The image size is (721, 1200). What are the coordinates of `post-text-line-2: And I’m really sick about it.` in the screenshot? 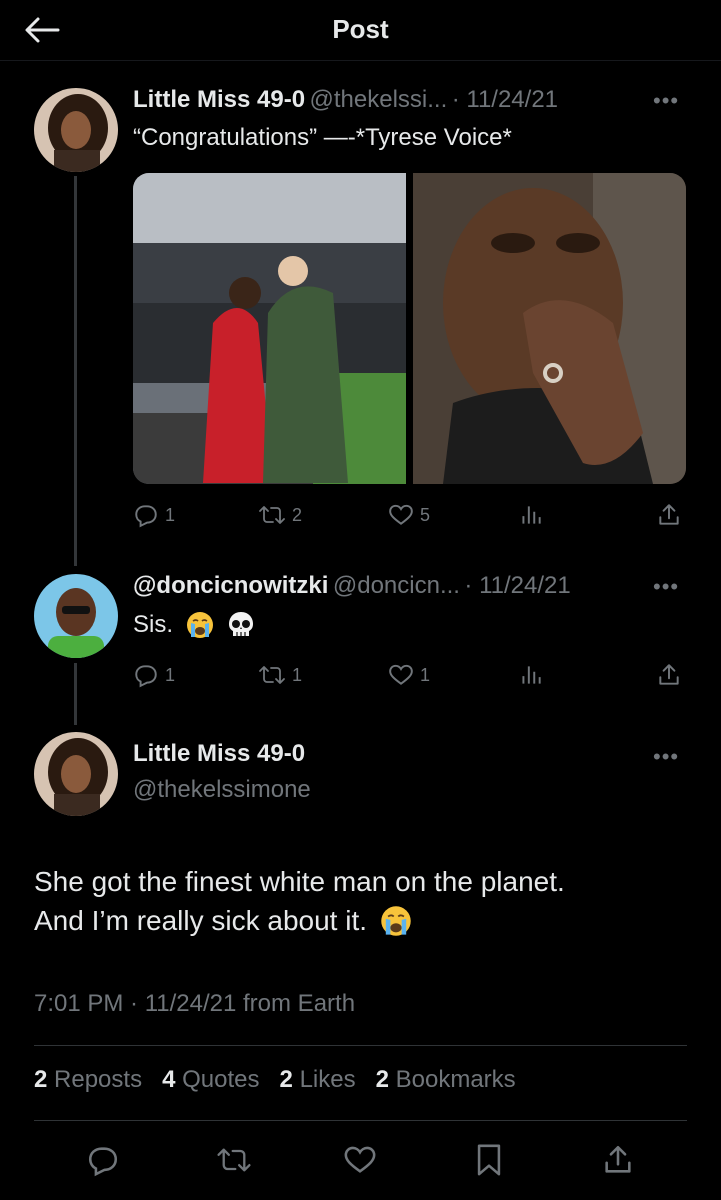 It's located at (201, 920).